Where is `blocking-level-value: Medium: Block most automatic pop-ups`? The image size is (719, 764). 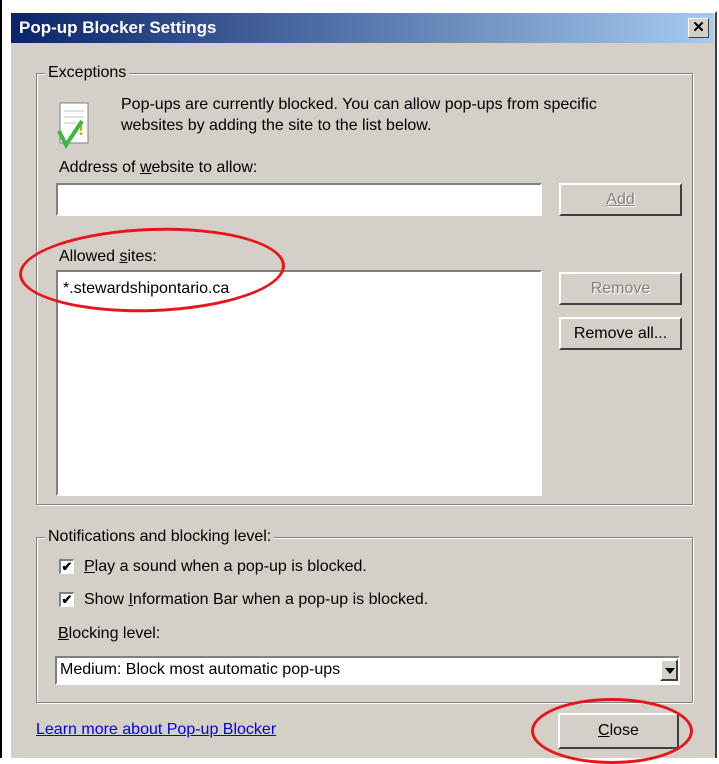 blocking-level-value: Medium: Block most automatic pop-ups is located at coordinates (200, 669).